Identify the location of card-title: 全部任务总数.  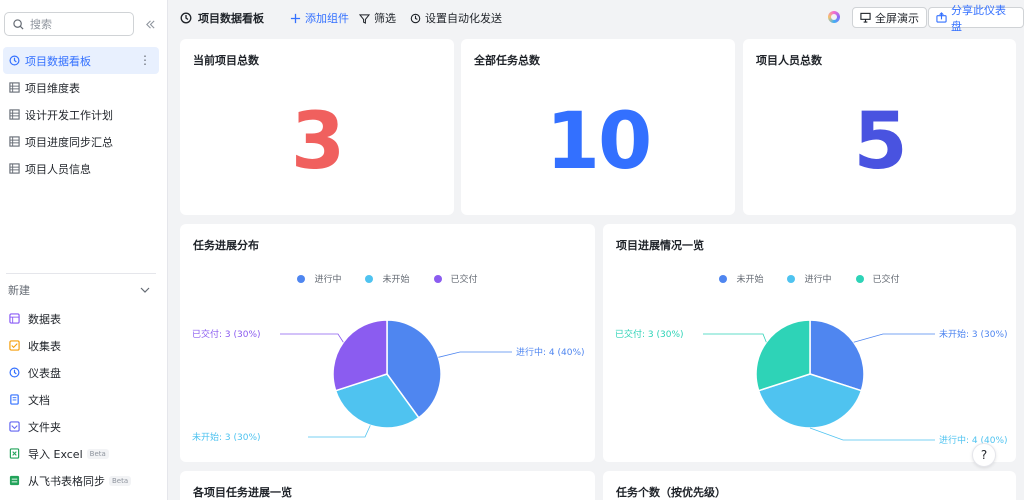
(507, 60).